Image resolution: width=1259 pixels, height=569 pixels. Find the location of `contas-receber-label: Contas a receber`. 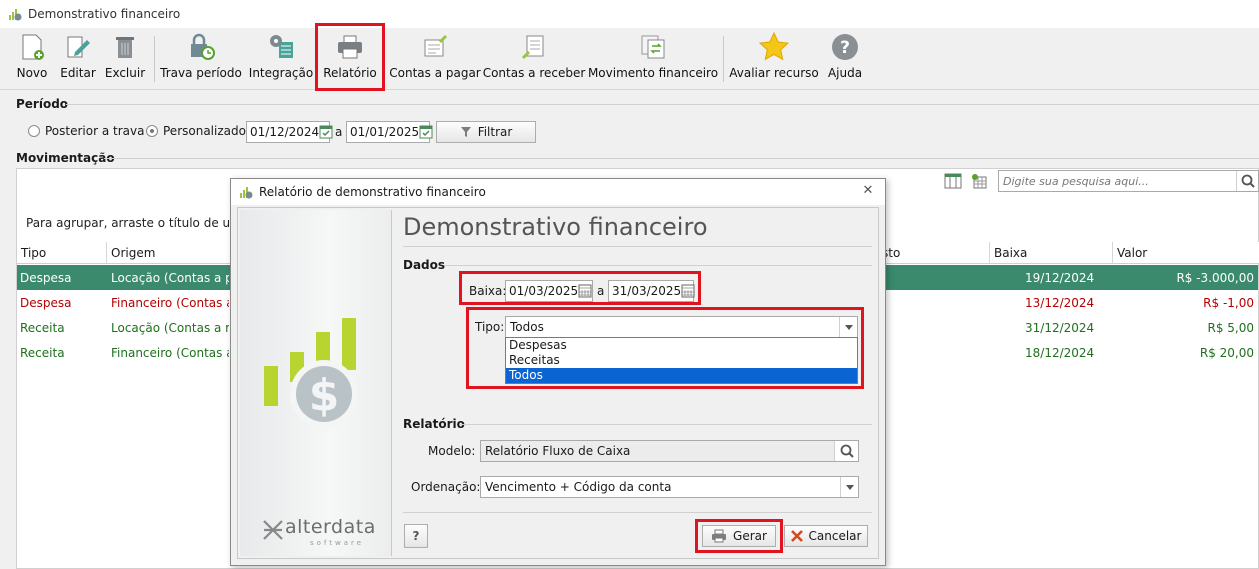

contas-receber-label: Contas a receber is located at coordinates (534, 73).